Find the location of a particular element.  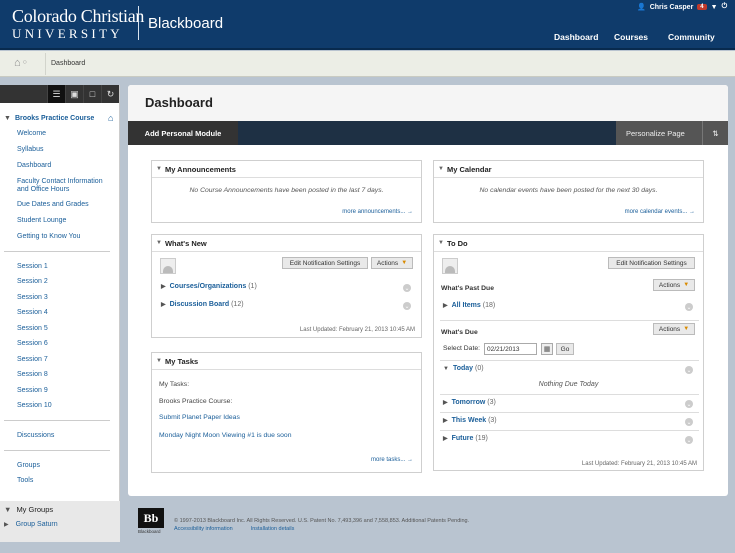

more-announcements-link: more announcements... → is located at coordinates (377, 212).